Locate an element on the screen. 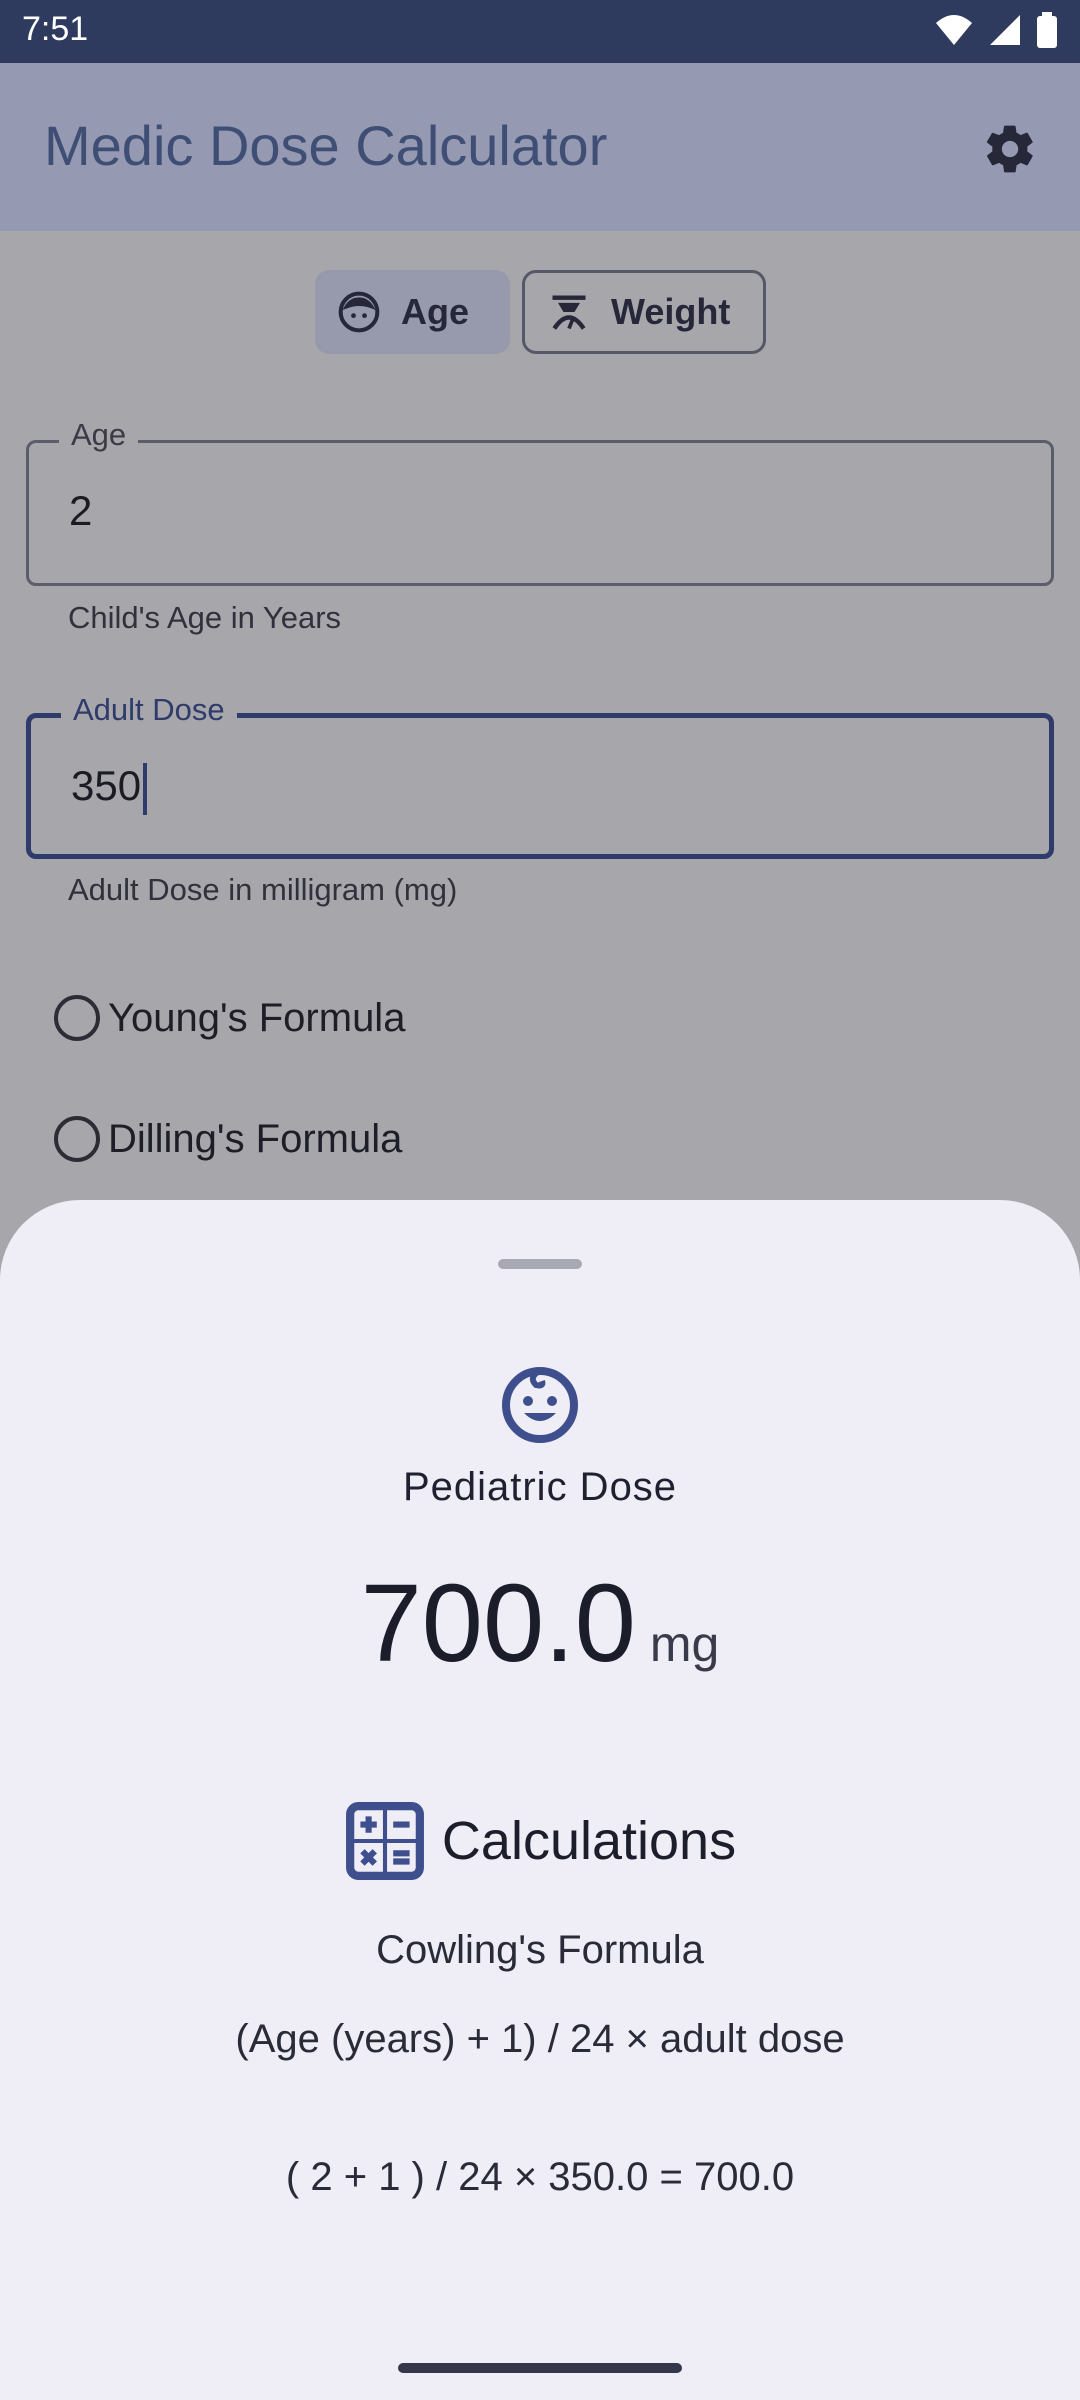  age-input-value: 2 is located at coordinates (81, 510).